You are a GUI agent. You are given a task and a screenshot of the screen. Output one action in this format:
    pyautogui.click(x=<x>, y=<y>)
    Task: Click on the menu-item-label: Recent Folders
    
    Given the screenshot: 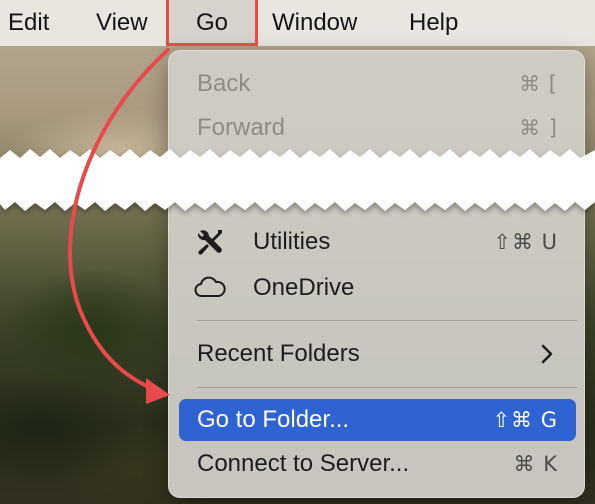 What is the action you would take?
    pyautogui.click(x=278, y=353)
    